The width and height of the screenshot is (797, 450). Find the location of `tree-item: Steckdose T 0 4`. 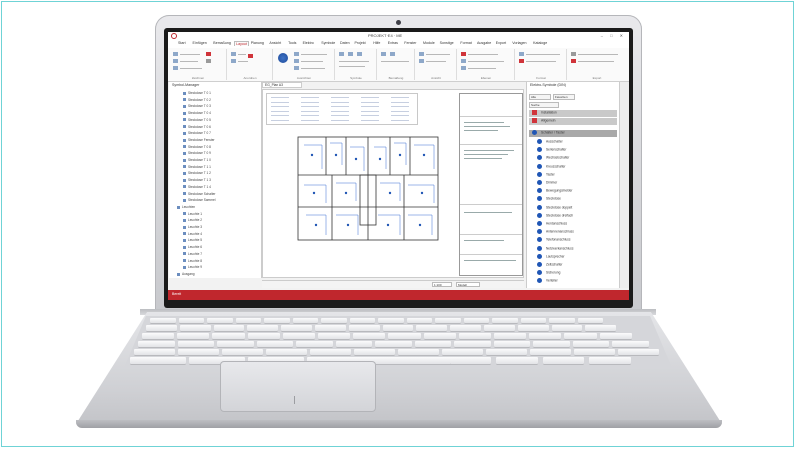

tree-item: Steckdose T 0 4 is located at coordinates (197, 113).